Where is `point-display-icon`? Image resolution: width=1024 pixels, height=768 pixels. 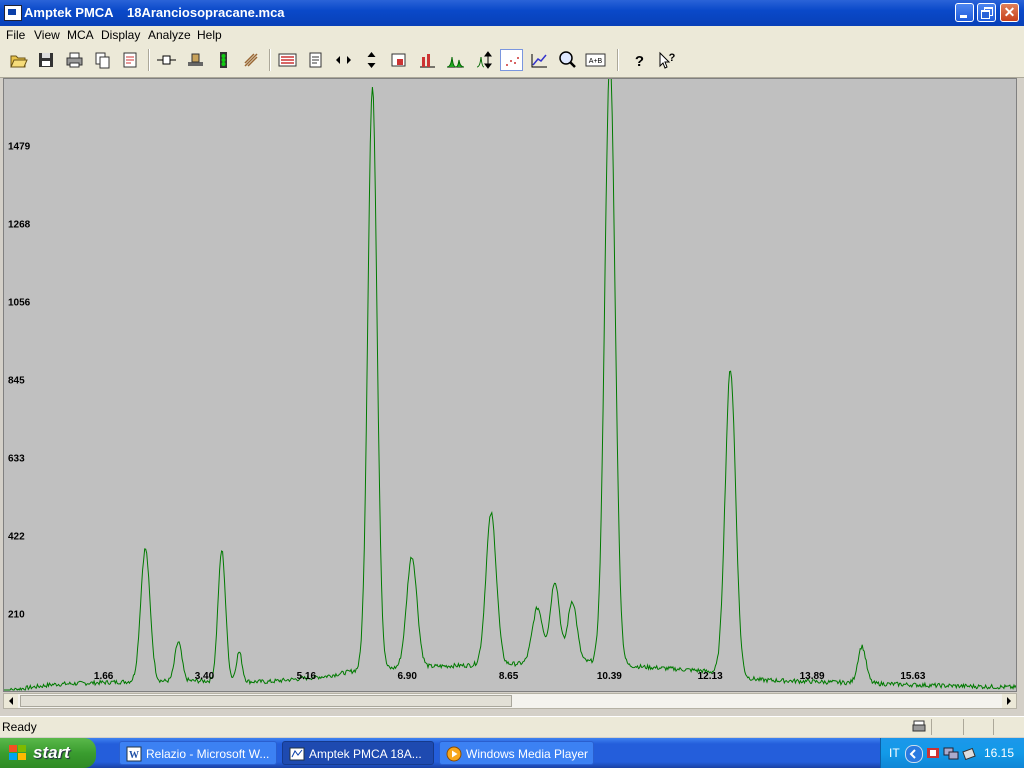 point-display-icon is located at coordinates (511, 60).